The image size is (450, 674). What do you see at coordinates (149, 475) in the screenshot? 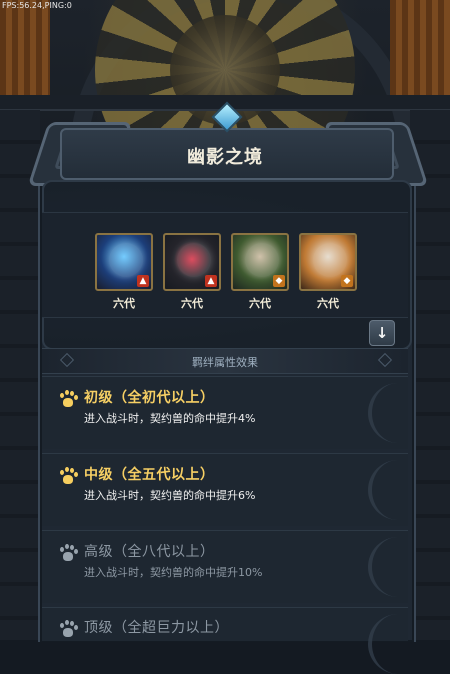
I see `tier-title: 中级（全五代以上）` at bounding box center [149, 475].